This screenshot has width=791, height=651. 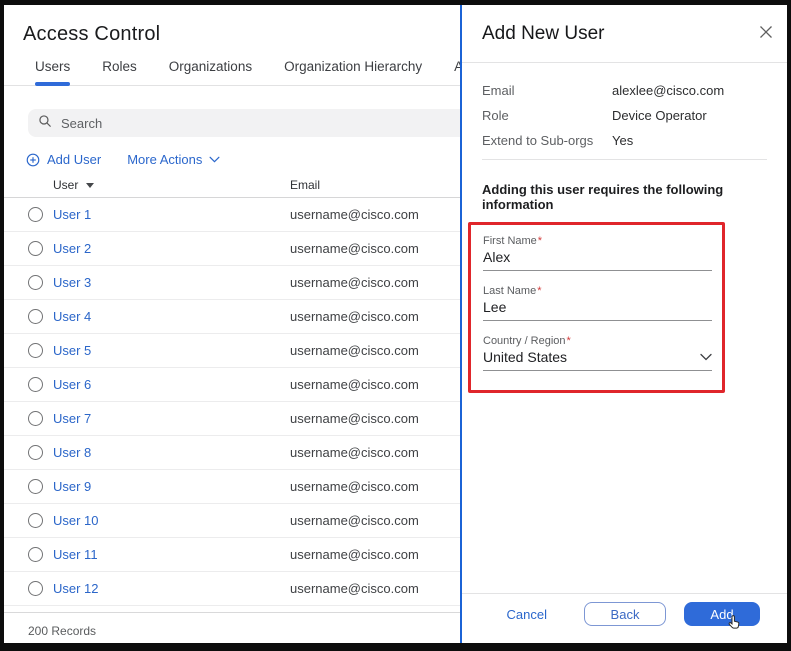 I want to click on table-row: User 12 username@cisco.com, so click(x=232, y=589).